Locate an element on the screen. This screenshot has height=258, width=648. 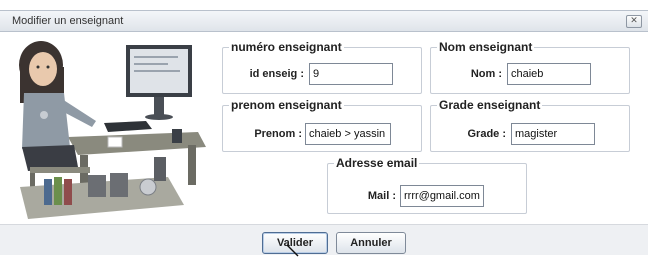
group-prenom-legend: prenom enseignant is located at coordinates (286, 105).